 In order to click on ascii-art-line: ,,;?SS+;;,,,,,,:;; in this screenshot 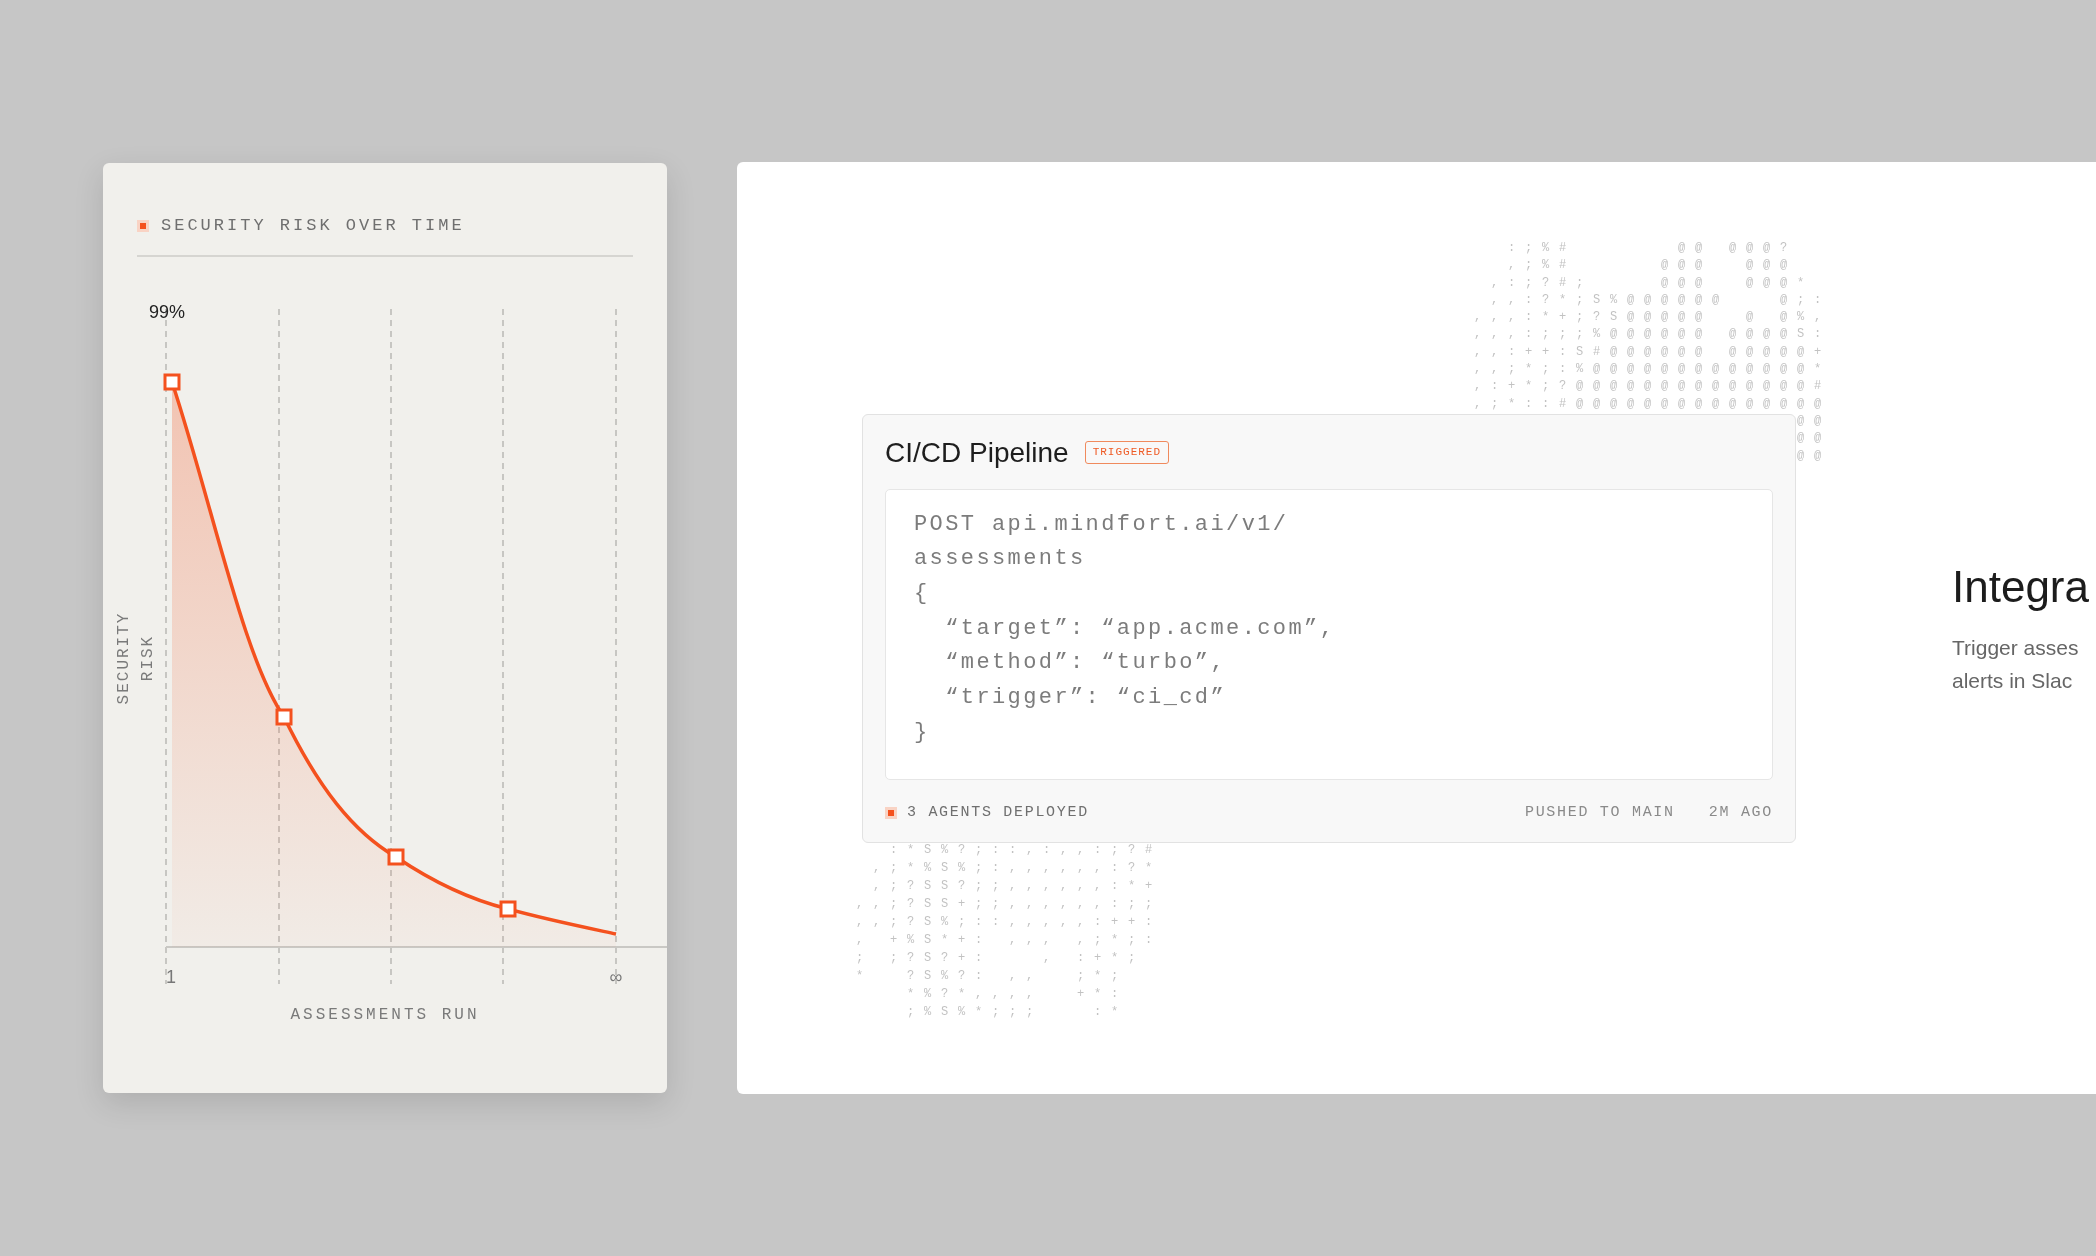, I will do `click(1009, 904)`.